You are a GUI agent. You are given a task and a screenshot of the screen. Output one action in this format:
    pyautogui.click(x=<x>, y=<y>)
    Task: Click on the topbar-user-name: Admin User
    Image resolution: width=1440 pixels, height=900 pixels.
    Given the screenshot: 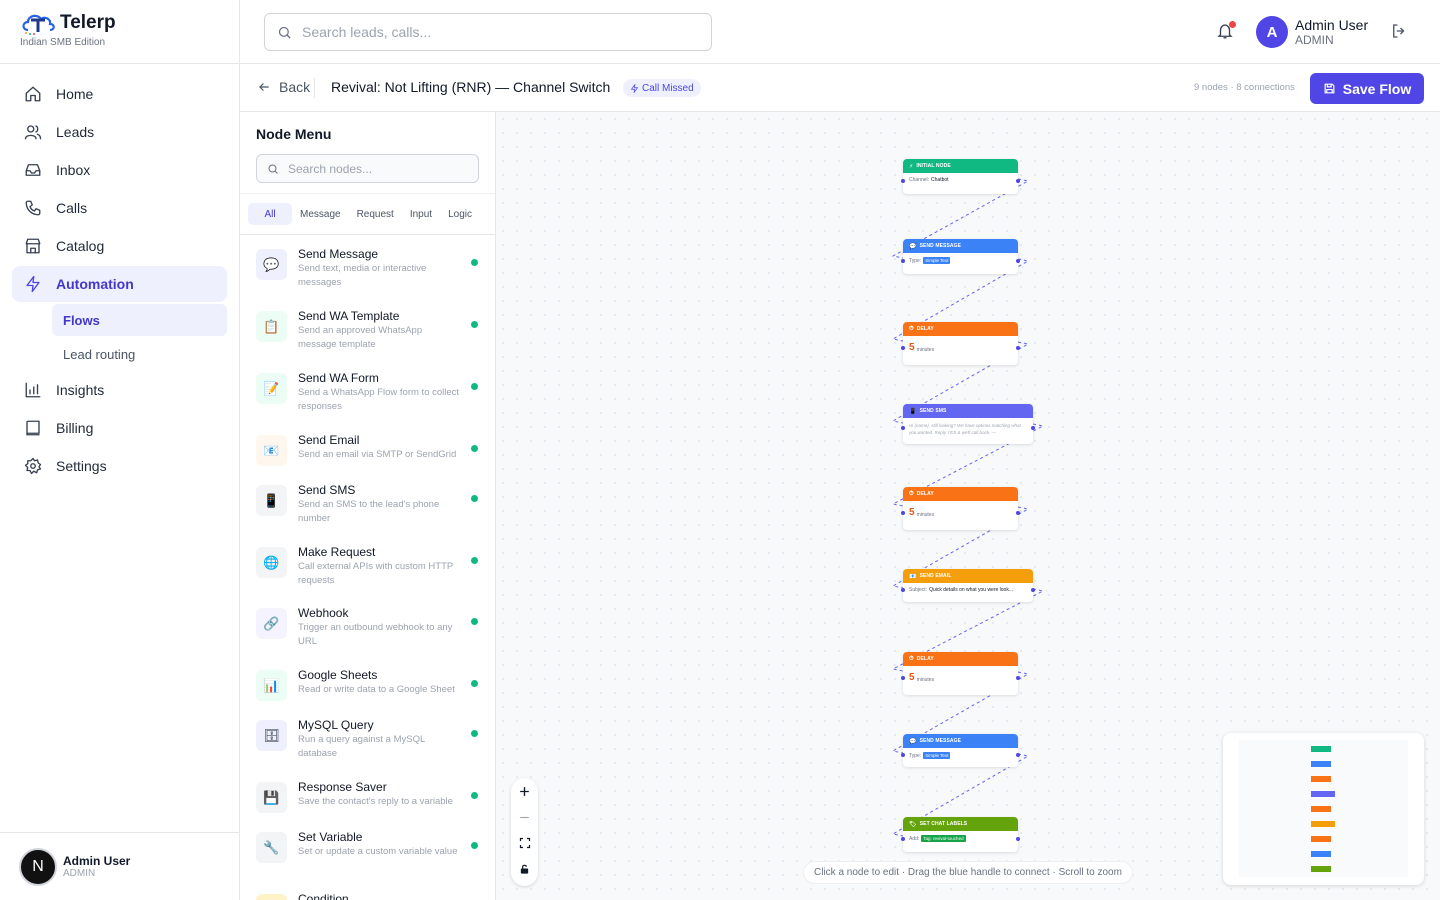 What is the action you would take?
    pyautogui.click(x=1332, y=25)
    